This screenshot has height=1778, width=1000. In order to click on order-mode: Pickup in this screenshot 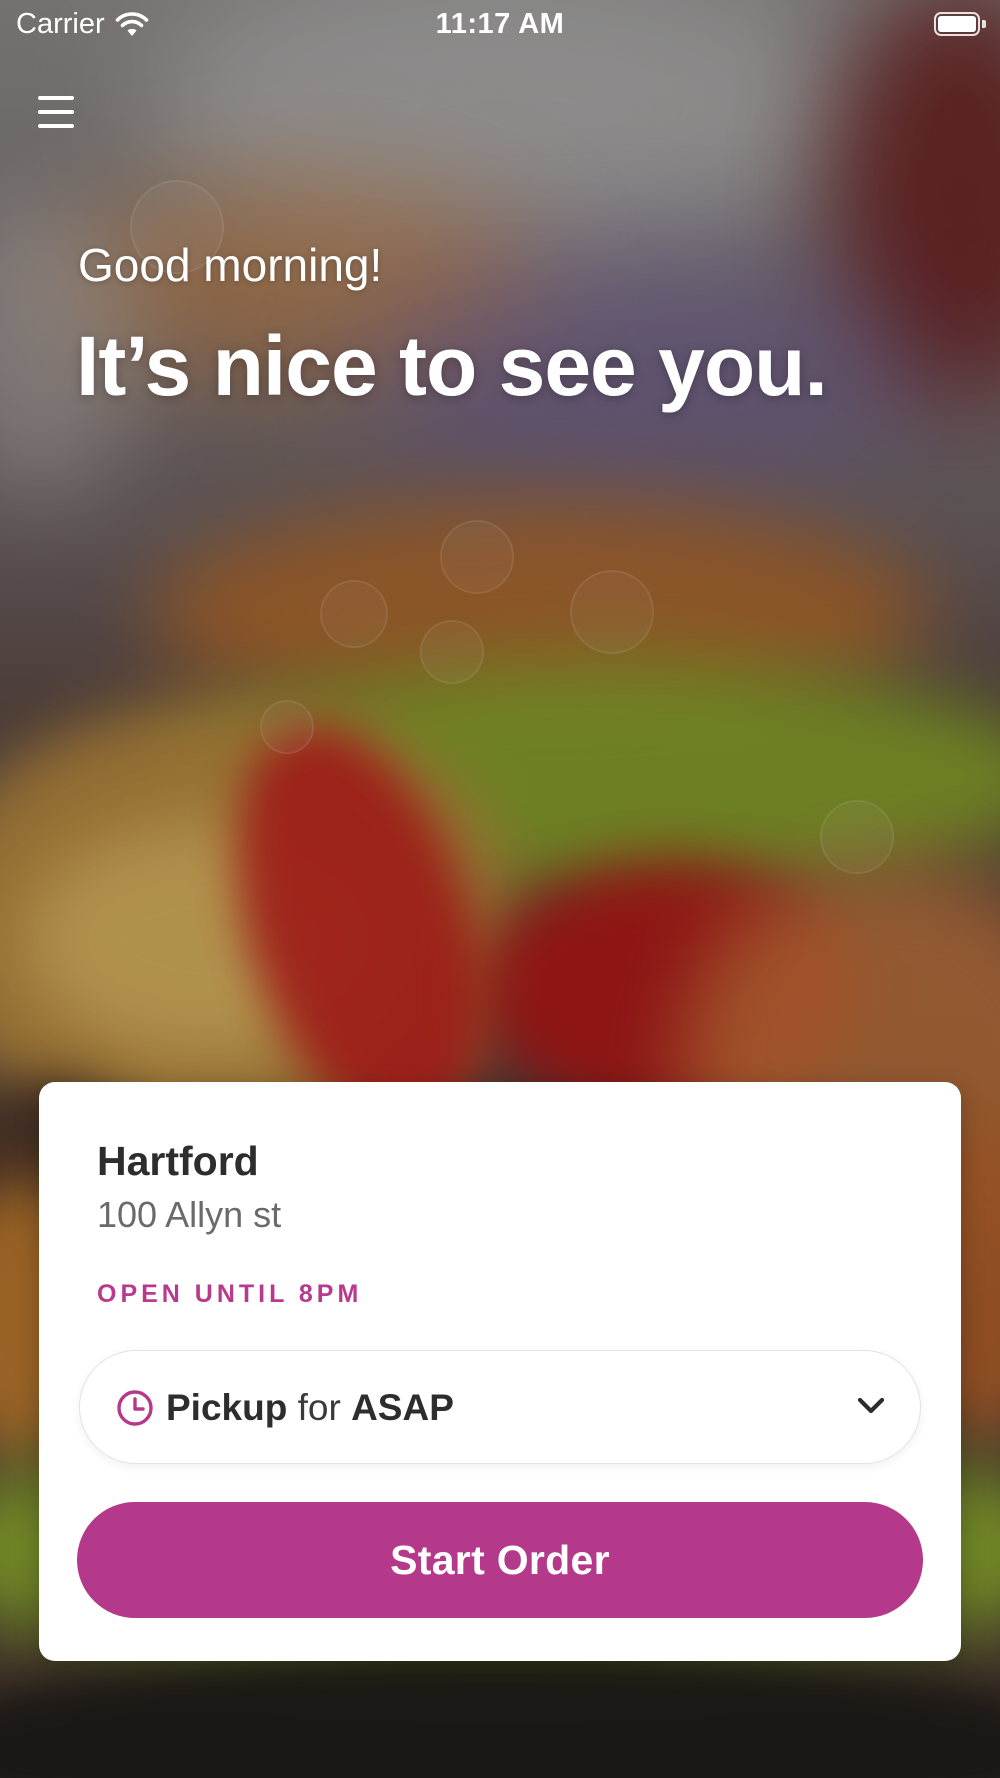, I will do `click(227, 1407)`.